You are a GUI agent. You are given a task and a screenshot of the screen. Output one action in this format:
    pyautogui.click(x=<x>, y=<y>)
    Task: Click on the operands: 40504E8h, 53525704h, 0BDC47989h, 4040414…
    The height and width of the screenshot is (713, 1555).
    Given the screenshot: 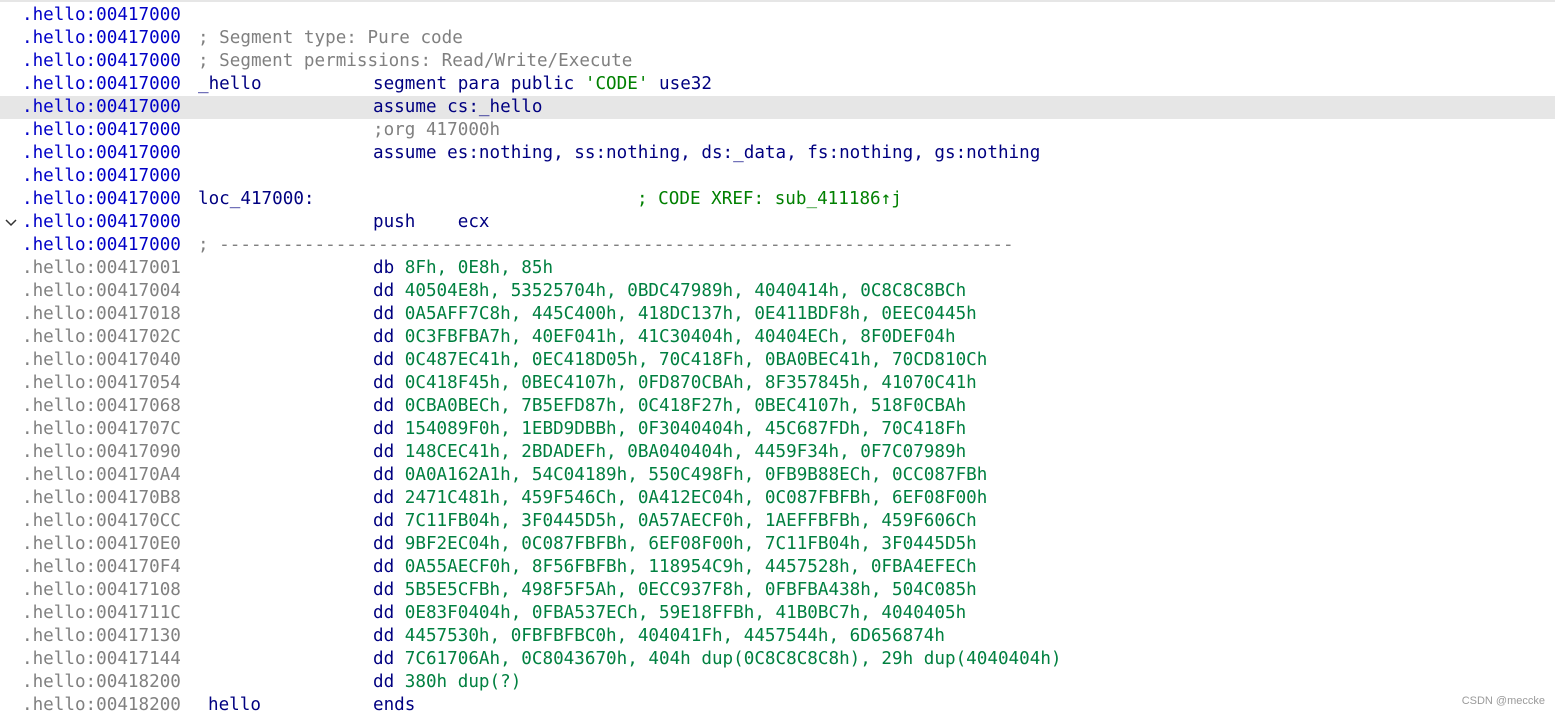 What is the action you would take?
    pyautogui.click(x=685, y=291)
    